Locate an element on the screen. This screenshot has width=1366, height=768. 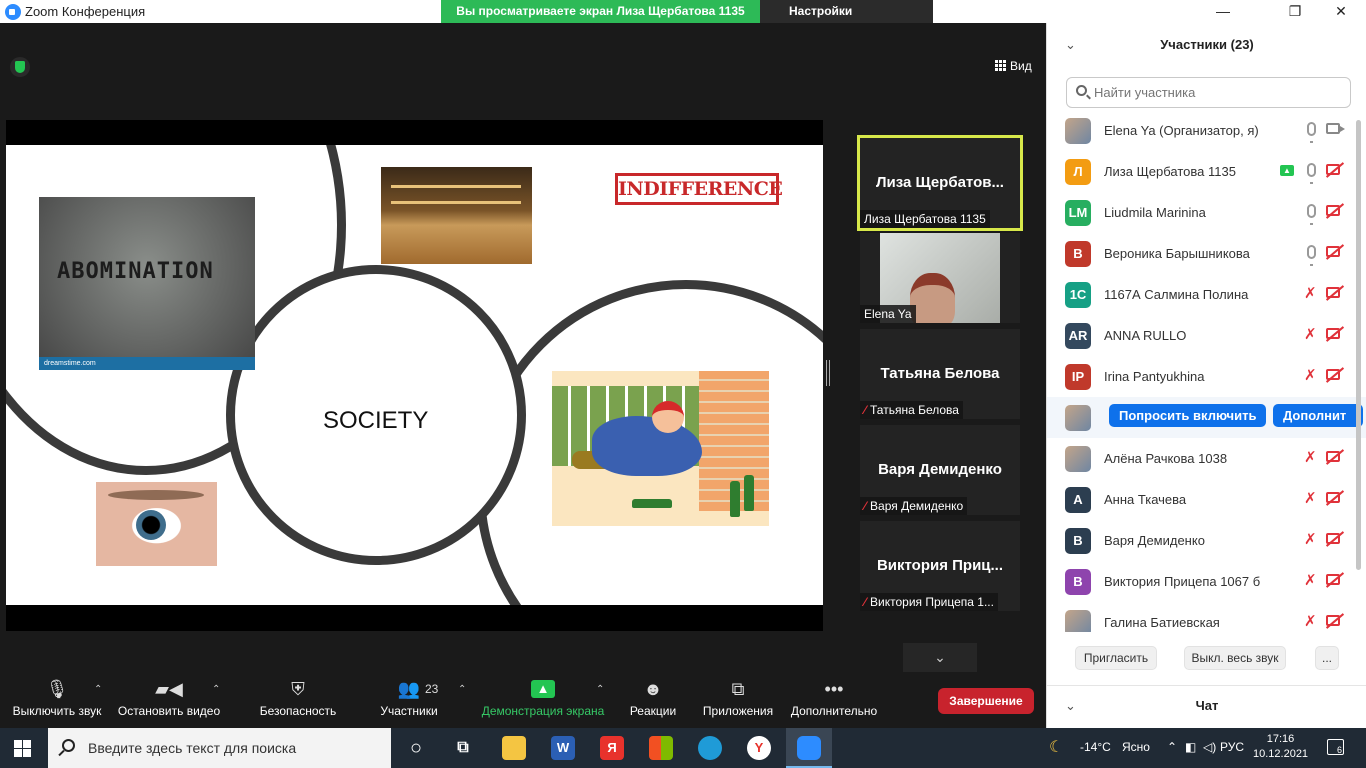
chat-title: Чат is located at coordinates (1206, 705).